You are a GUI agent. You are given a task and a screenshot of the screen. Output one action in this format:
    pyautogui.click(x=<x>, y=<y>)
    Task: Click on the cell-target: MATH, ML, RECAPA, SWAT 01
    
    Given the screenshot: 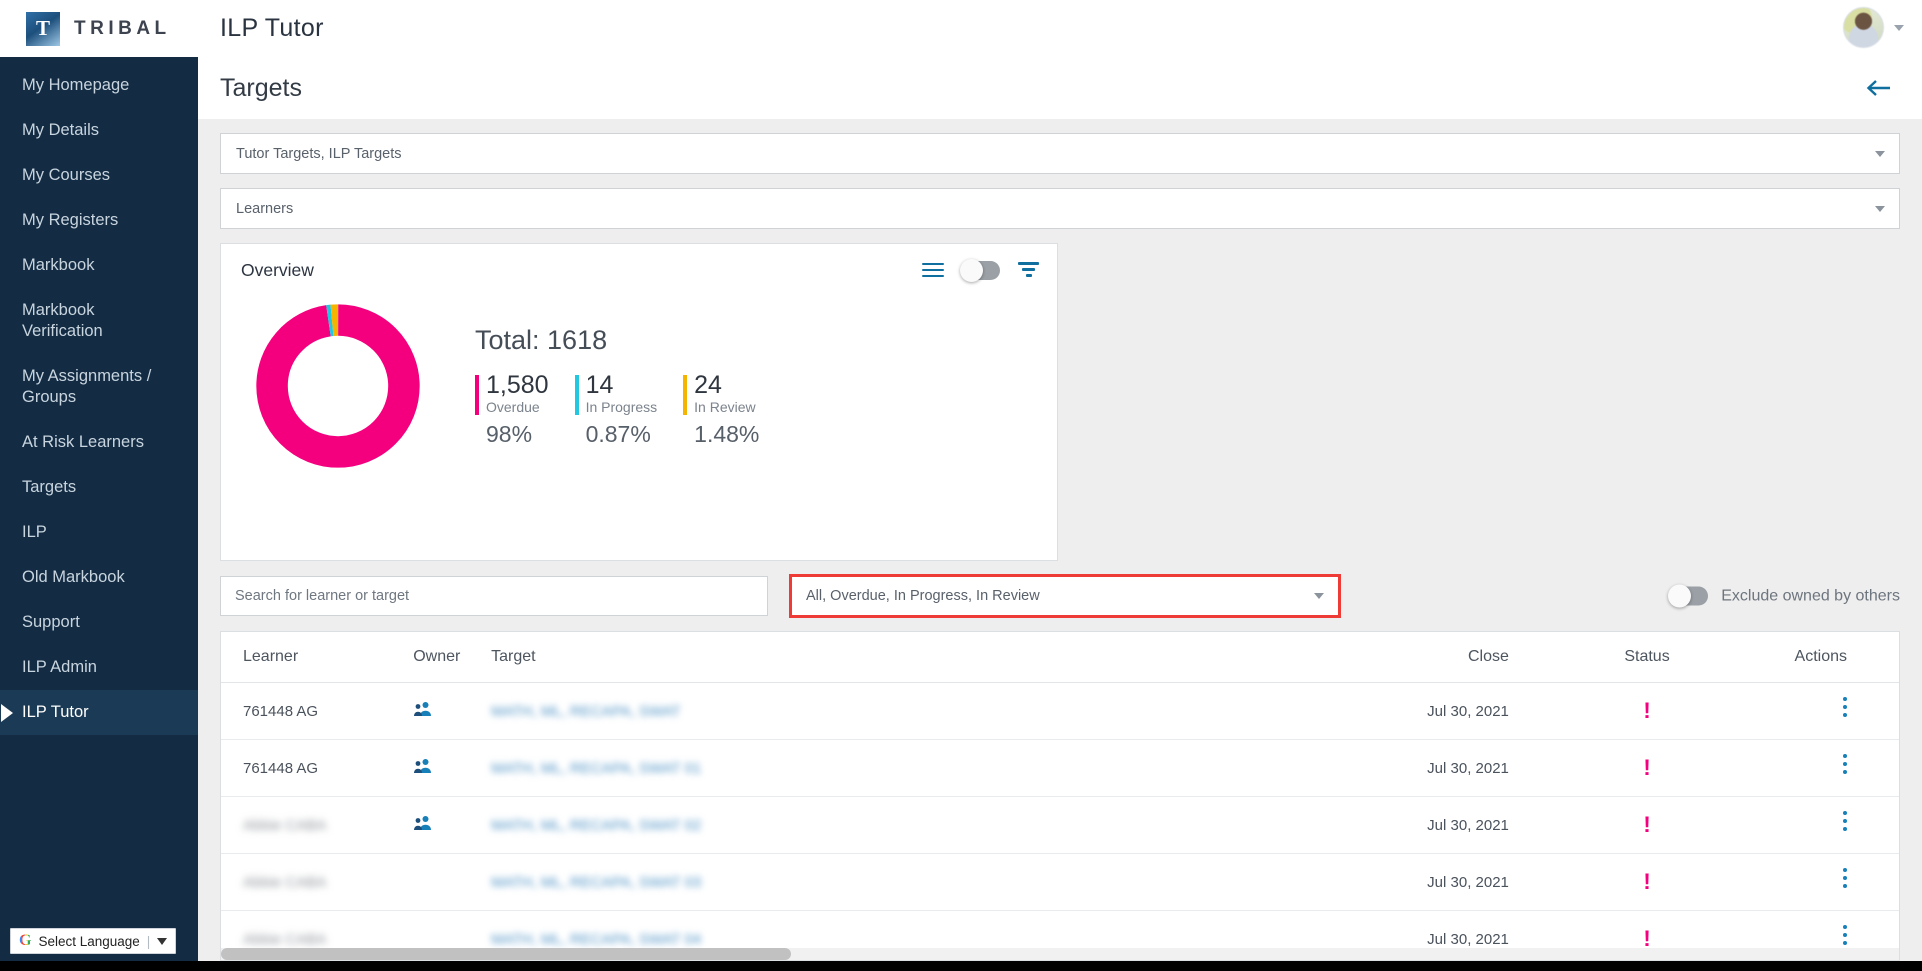 What is the action you would take?
    pyautogui.click(x=912, y=768)
    